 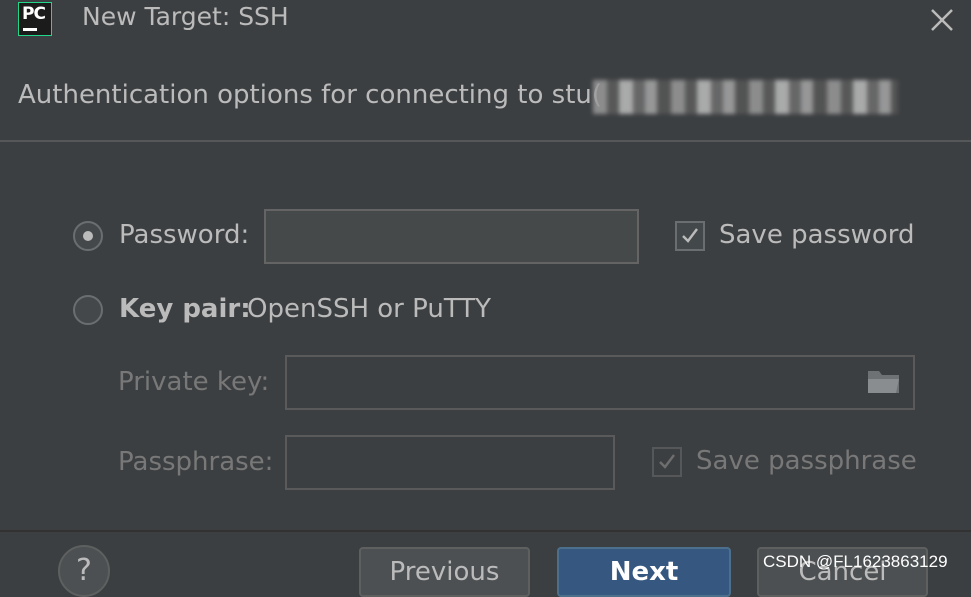 I want to click on app-logo-bar, so click(x=30, y=29).